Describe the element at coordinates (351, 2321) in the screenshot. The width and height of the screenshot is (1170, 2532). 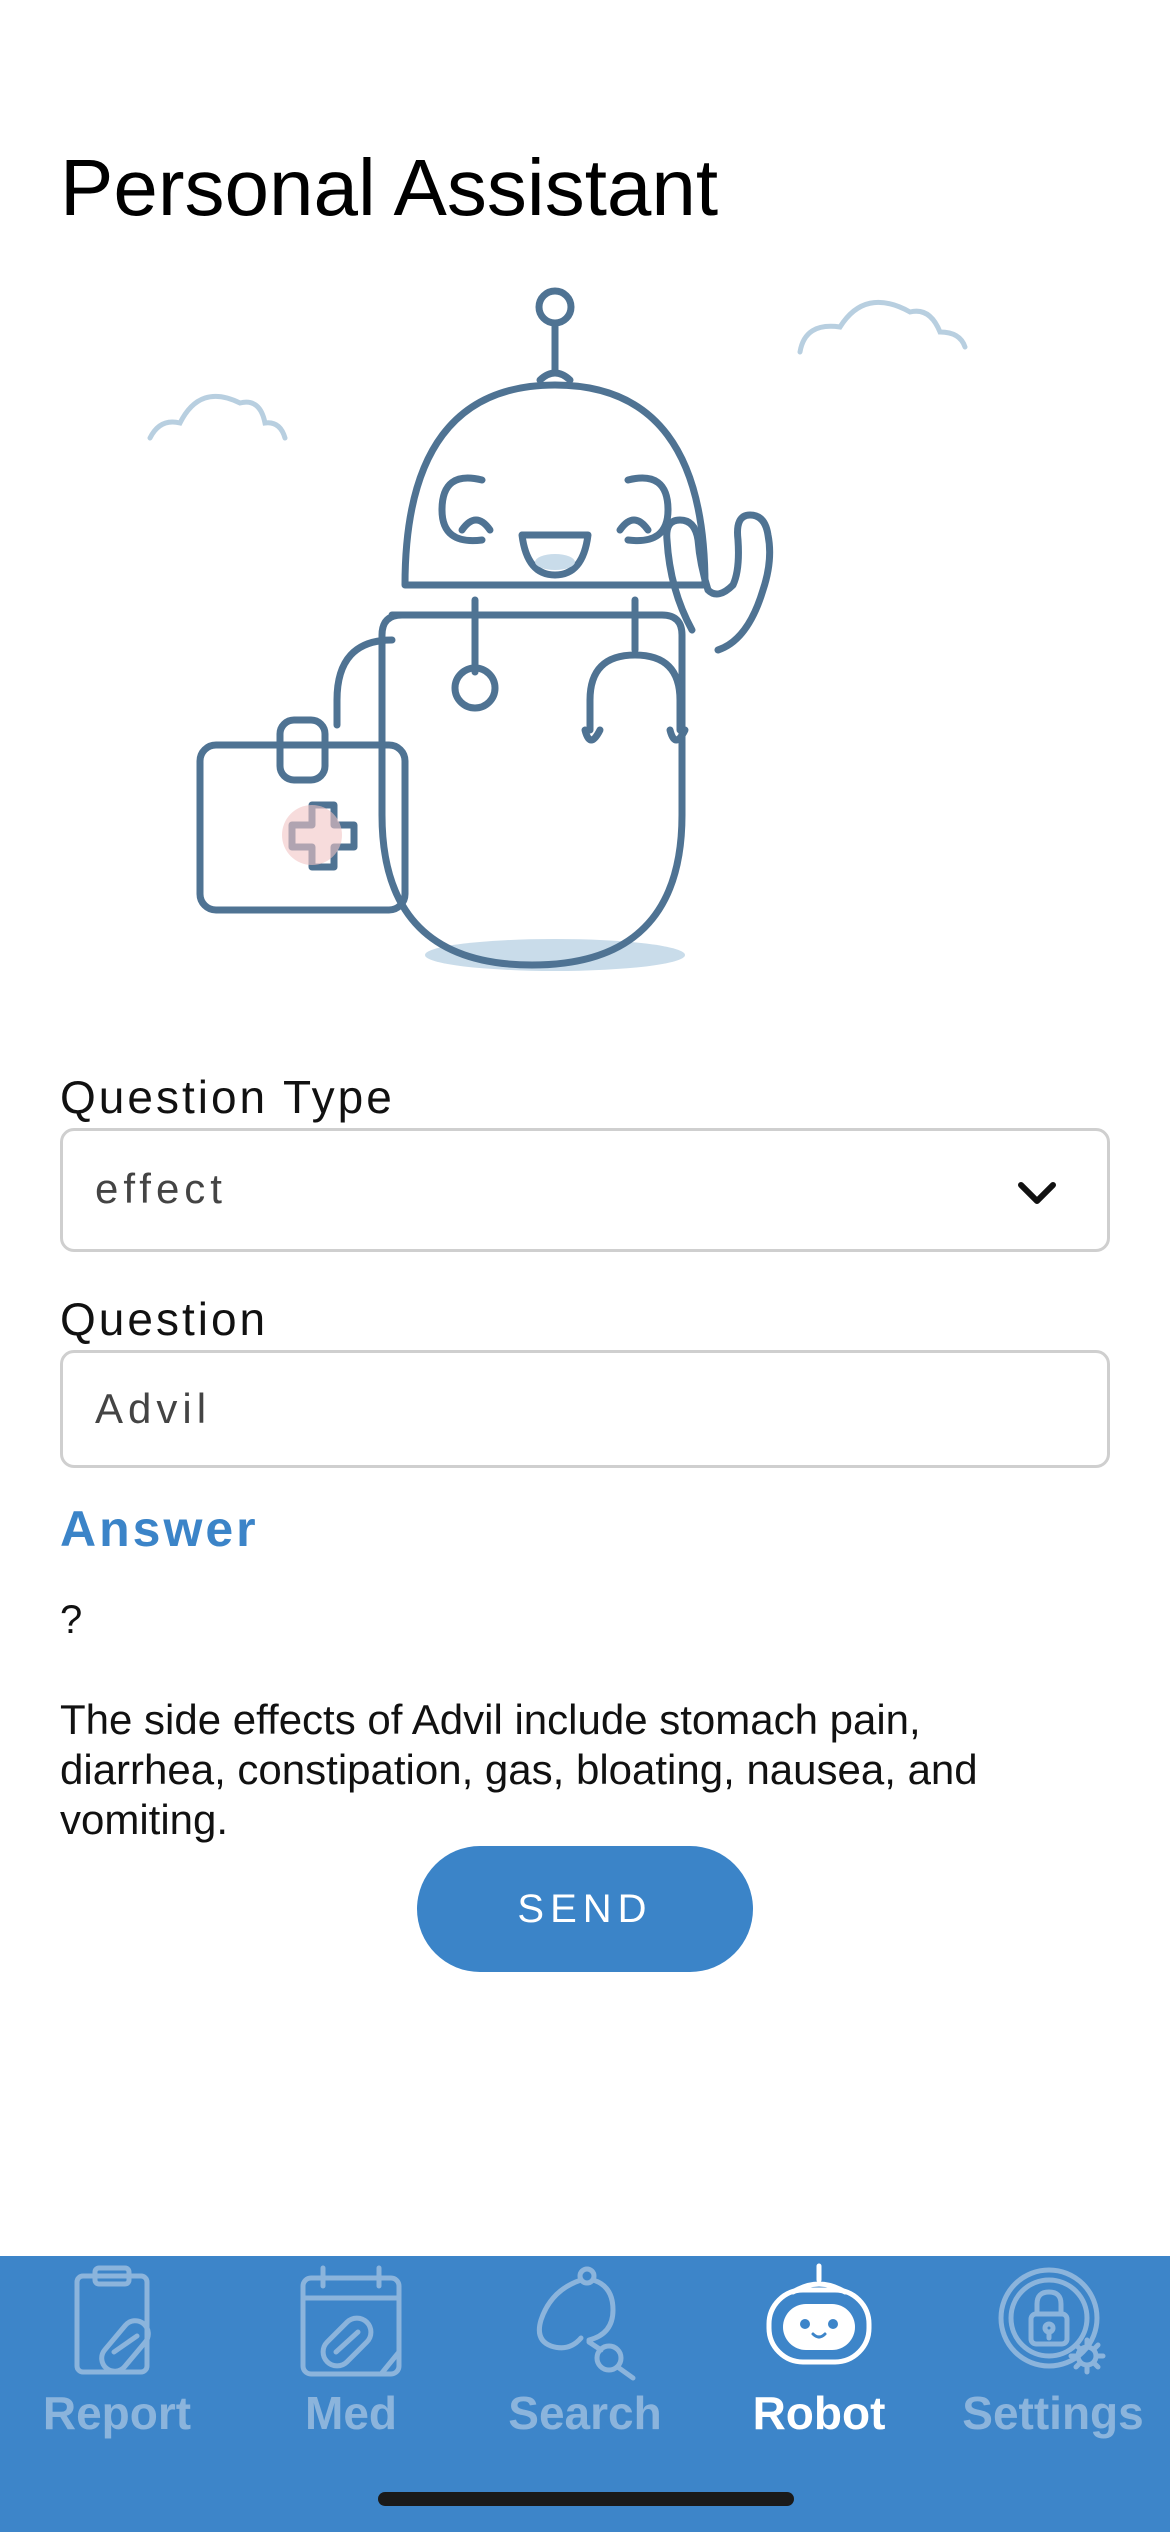
I see `calendar-pill-icon` at that location.